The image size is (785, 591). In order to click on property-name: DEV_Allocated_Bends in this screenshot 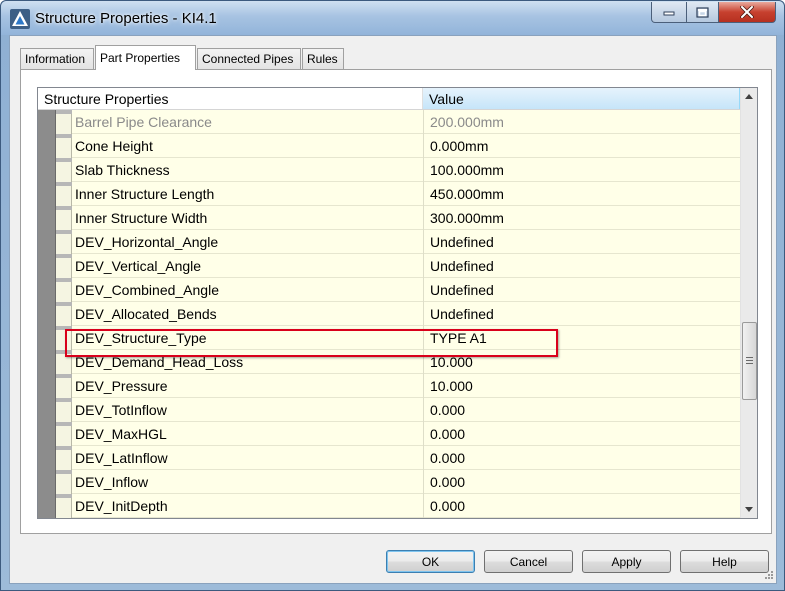, I will do `click(146, 314)`.